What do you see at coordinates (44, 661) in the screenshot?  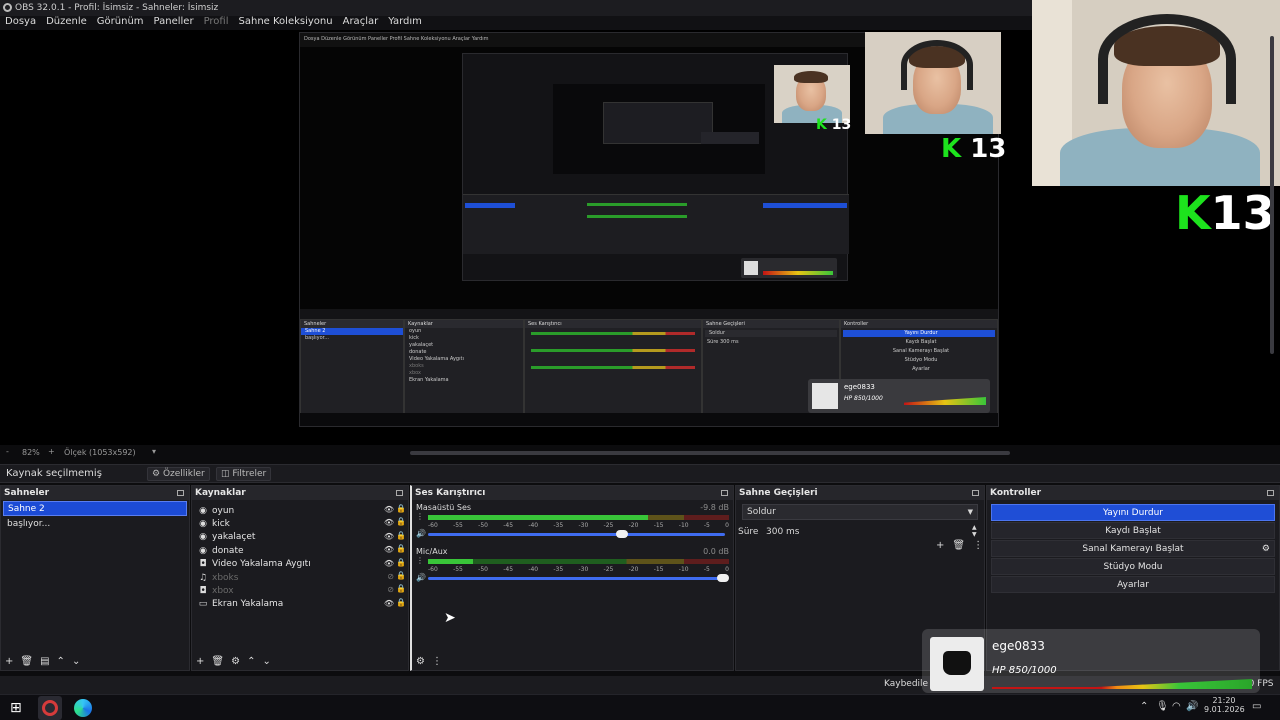 I see `scene-filters-icon: ▤` at bounding box center [44, 661].